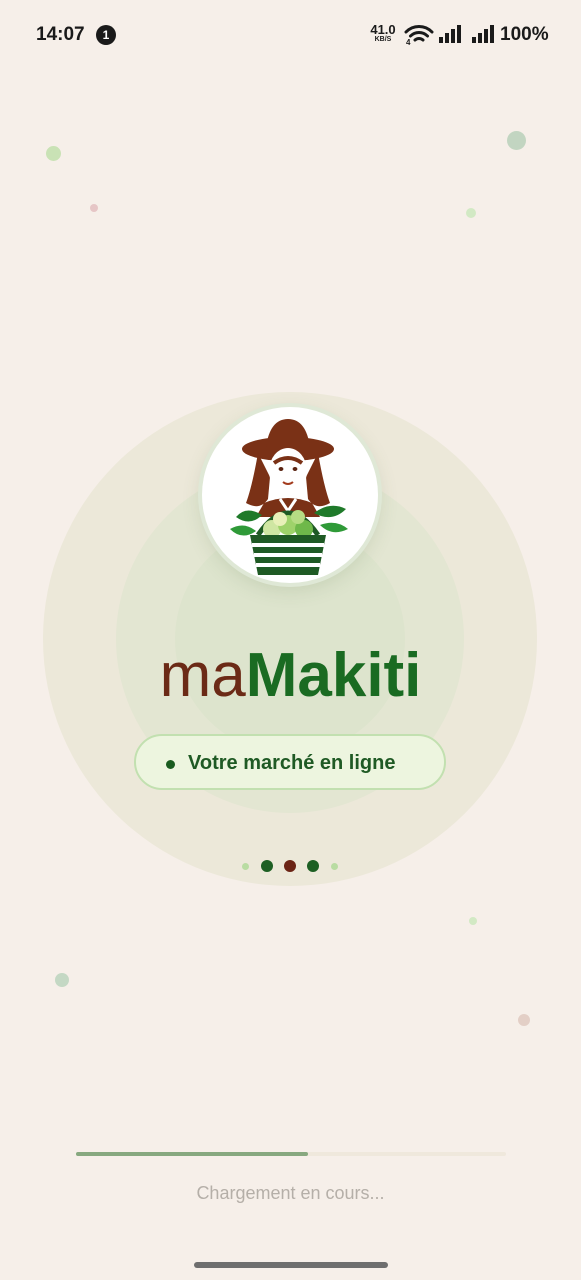 This screenshot has width=581, height=1280. I want to click on signal-icon, so click(450, 34).